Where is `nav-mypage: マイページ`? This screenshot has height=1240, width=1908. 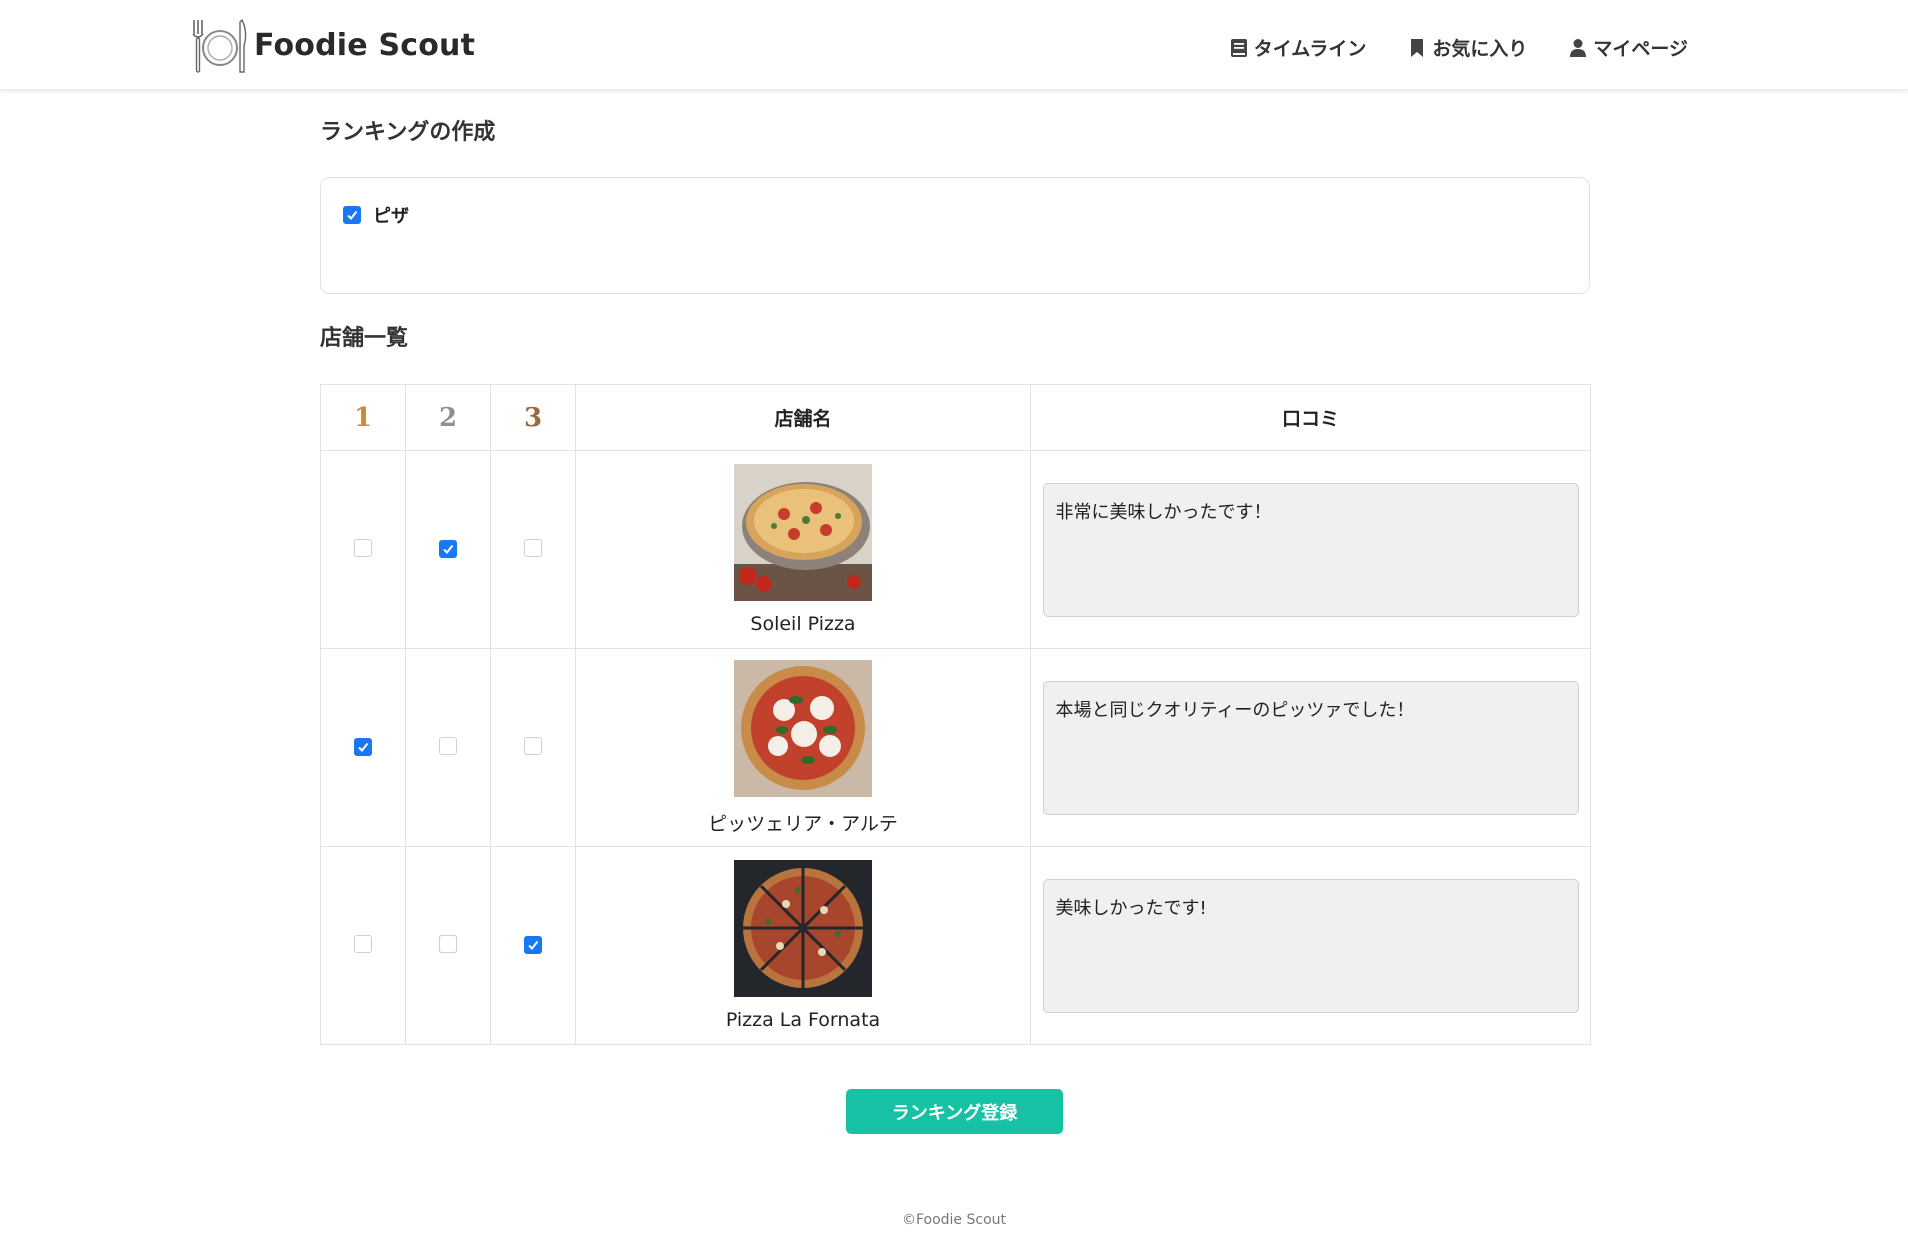 nav-mypage: マイページ is located at coordinates (1628, 47).